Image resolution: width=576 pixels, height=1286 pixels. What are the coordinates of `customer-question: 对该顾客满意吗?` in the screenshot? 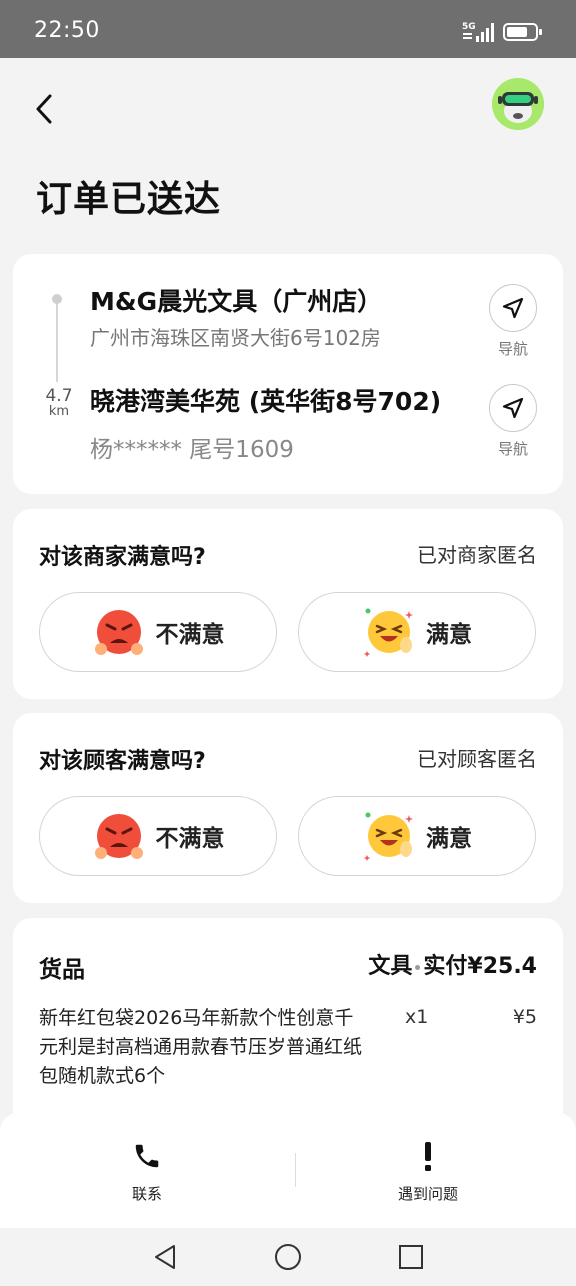 It's located at (122, 761).